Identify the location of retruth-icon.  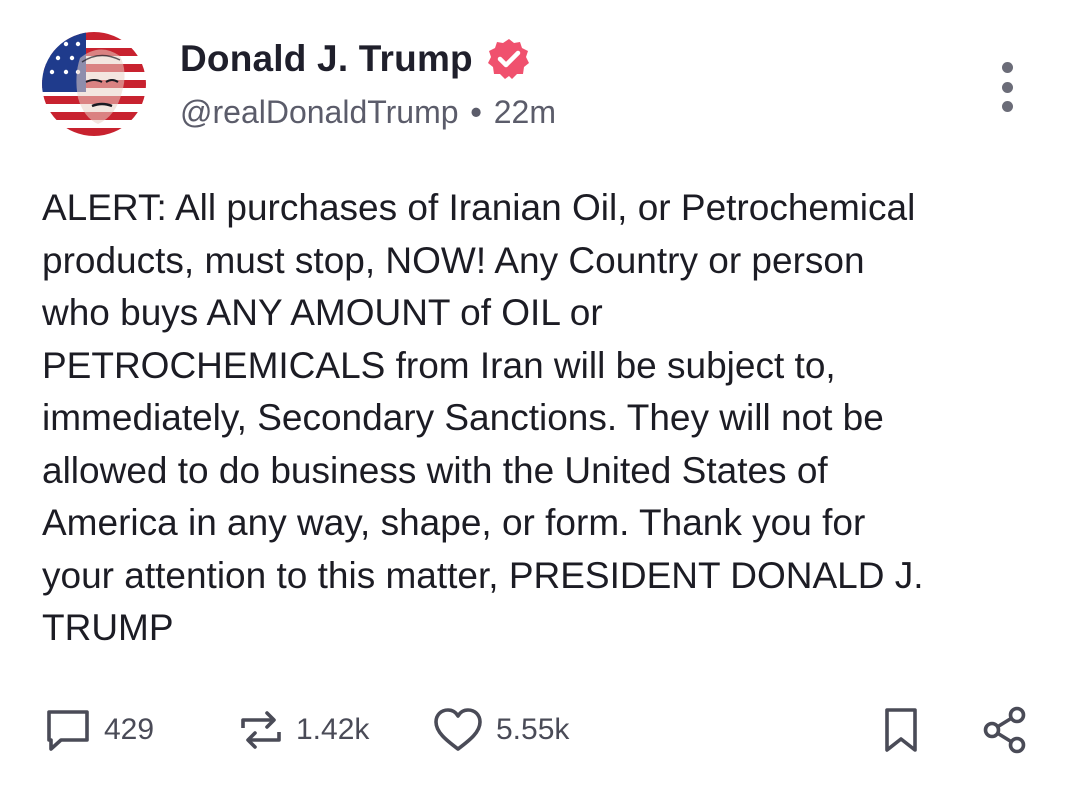
(261, 730).